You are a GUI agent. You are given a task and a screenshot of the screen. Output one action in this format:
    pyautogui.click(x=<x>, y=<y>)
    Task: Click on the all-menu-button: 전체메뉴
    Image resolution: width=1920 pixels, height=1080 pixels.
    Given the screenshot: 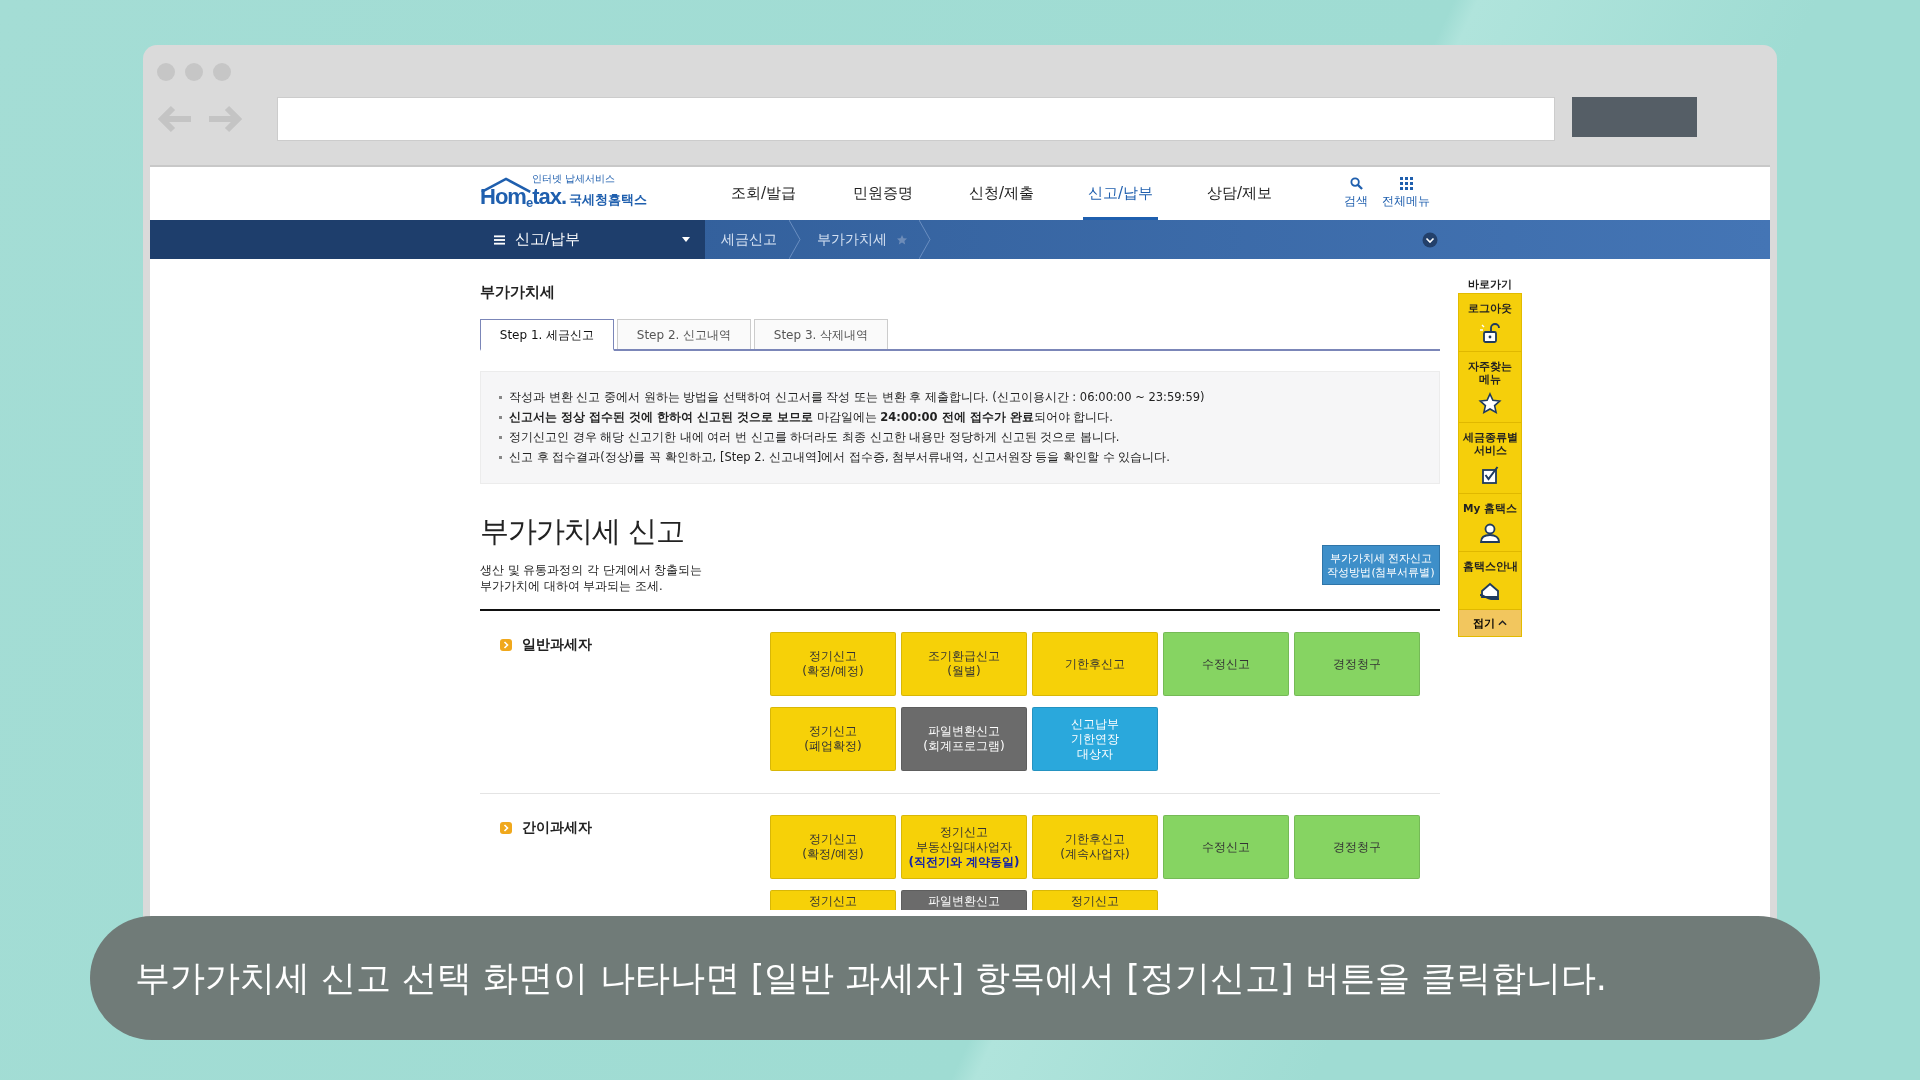 What is the action you would take?
    pyautogui.click(x=1406, y=193)
    